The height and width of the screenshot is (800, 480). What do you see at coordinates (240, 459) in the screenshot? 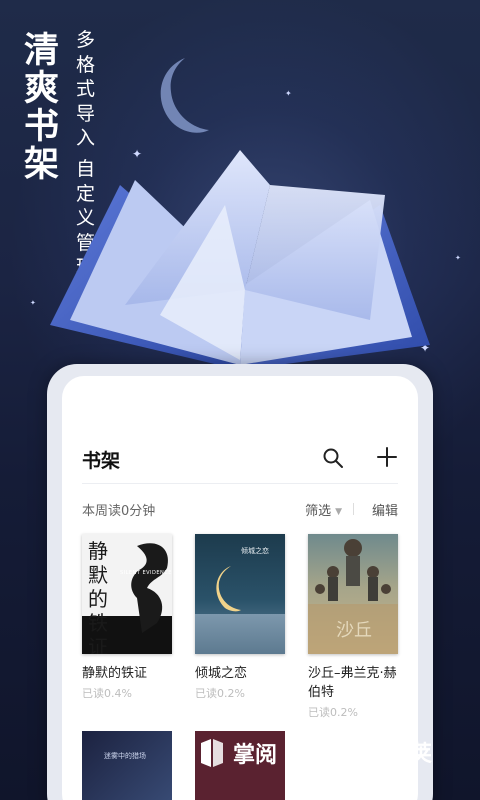
I see `nav-bar: 书架` at bounding box center [240, 459].